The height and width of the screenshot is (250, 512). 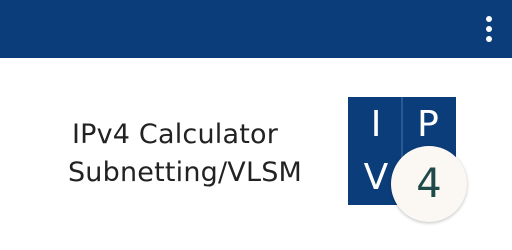 I want to click on logo-letter-p: P, so click(x=428, y=124).